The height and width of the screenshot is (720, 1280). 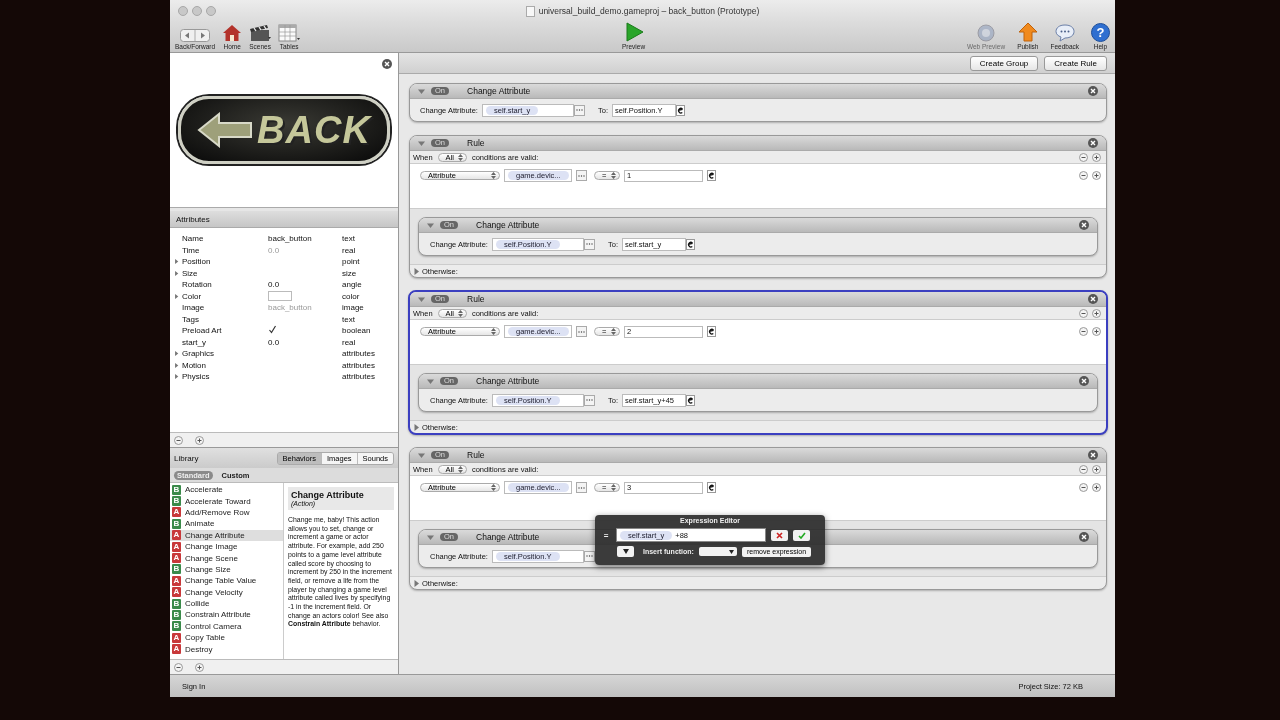 What do you see at coordinates (284, 250) in the screenshot?
I see `attribute-row: Time 0.0 real` at bounding box center [284, 250].